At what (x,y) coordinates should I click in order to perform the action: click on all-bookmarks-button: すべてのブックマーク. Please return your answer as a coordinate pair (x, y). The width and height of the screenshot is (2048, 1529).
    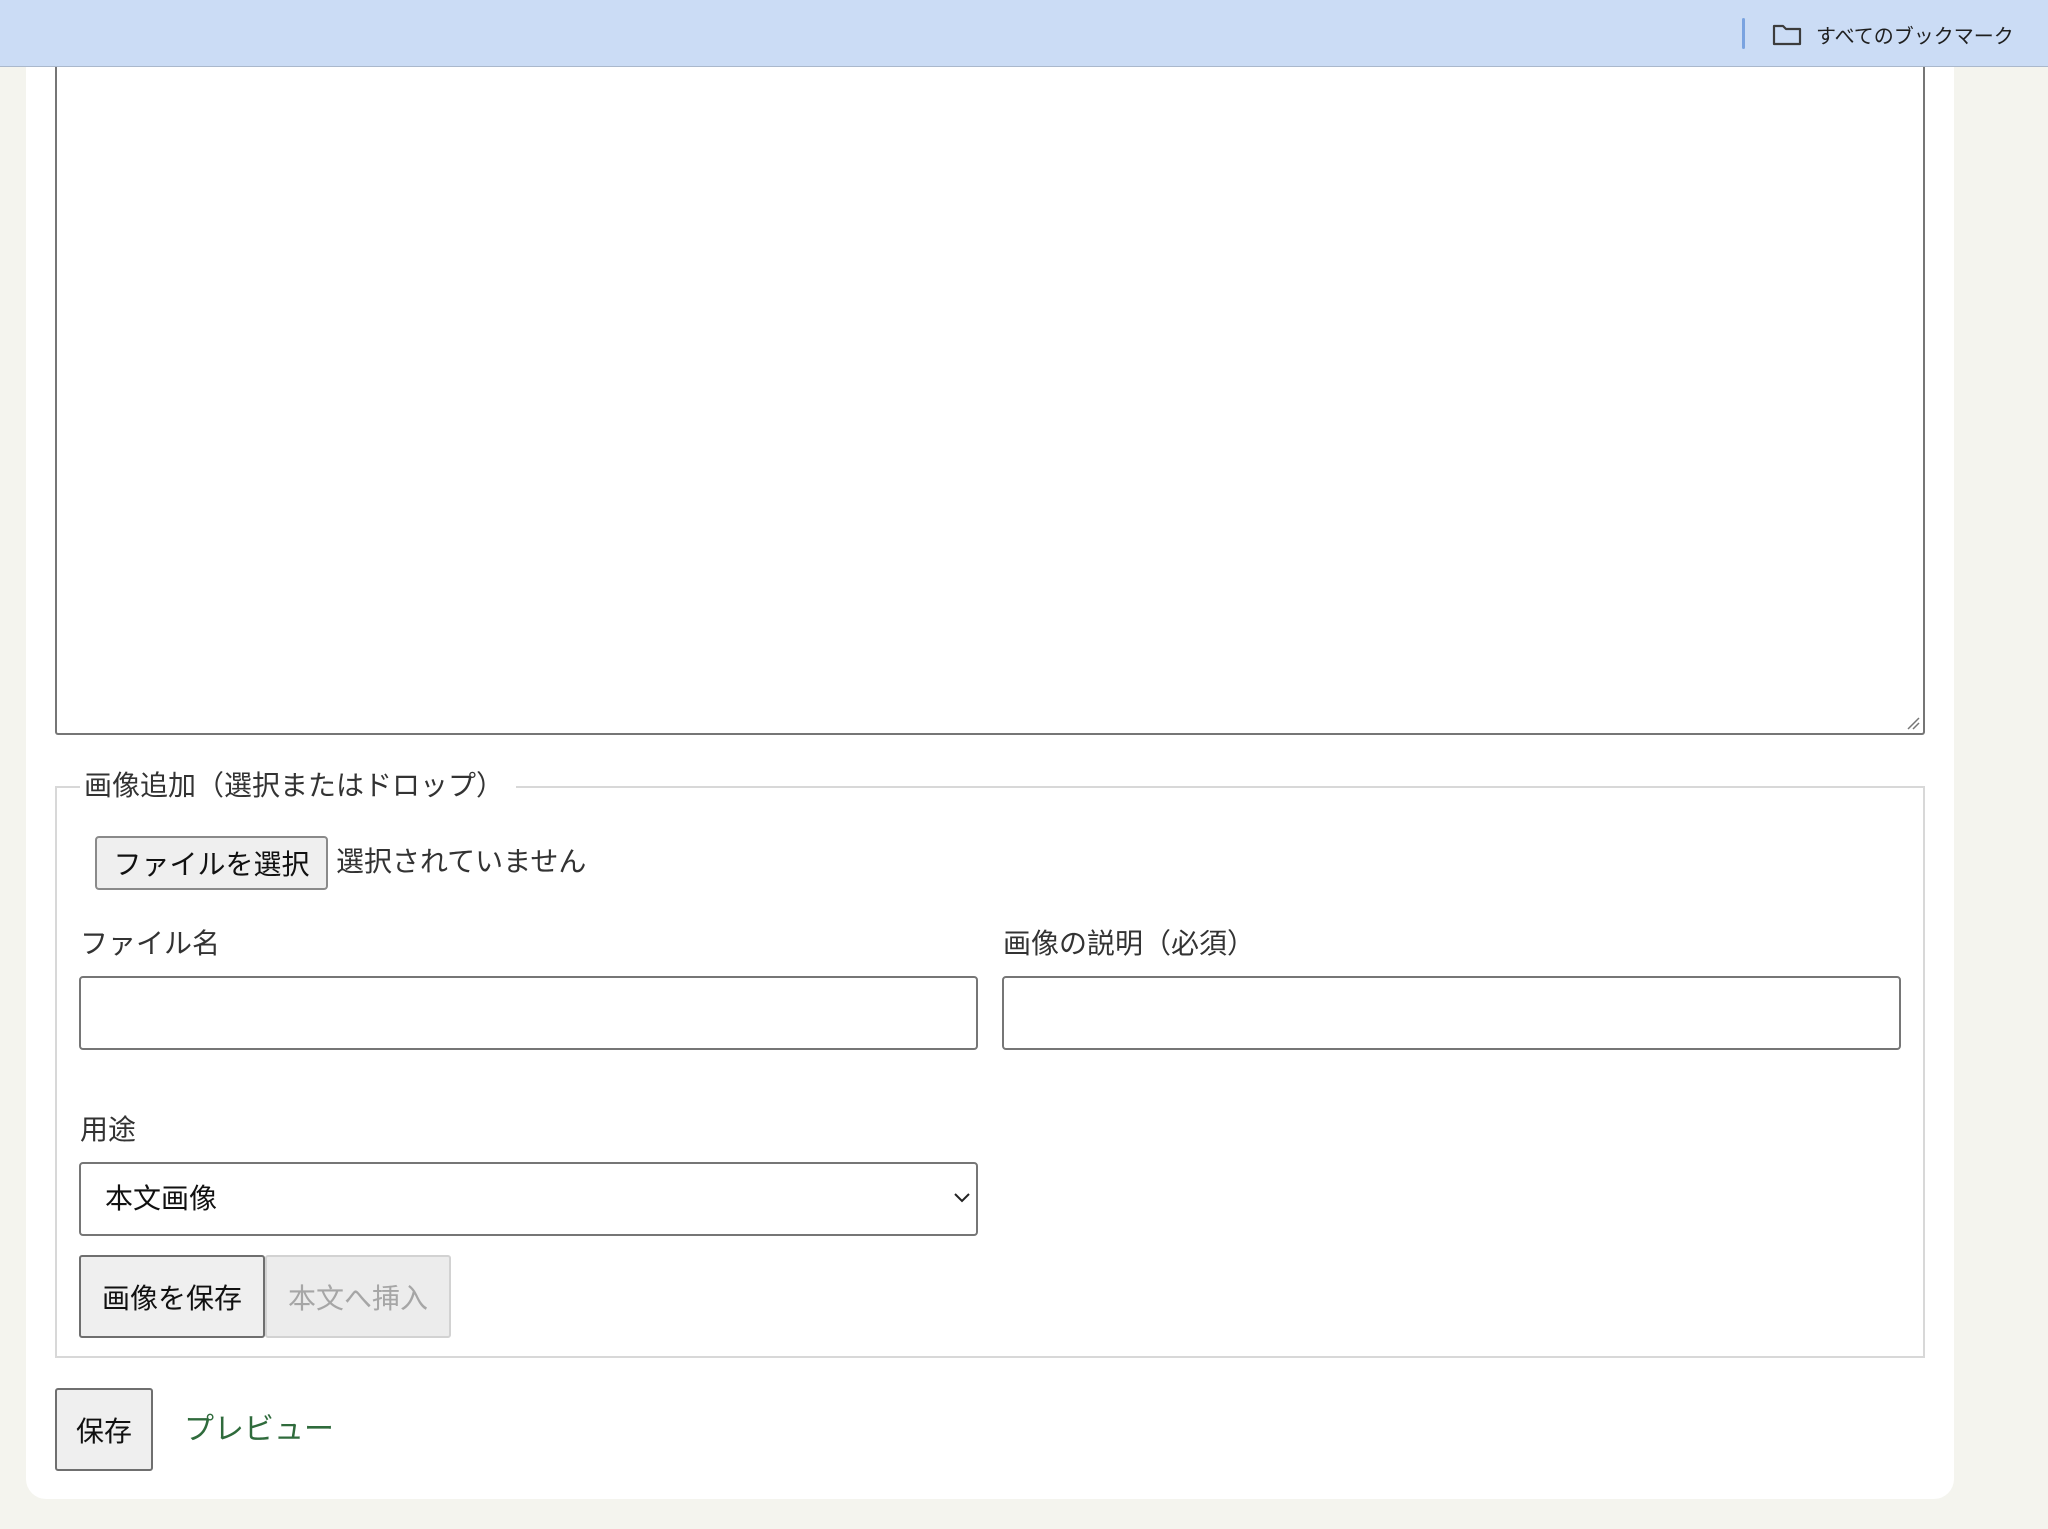
    Looking at the image, I should click on (1893, 34).